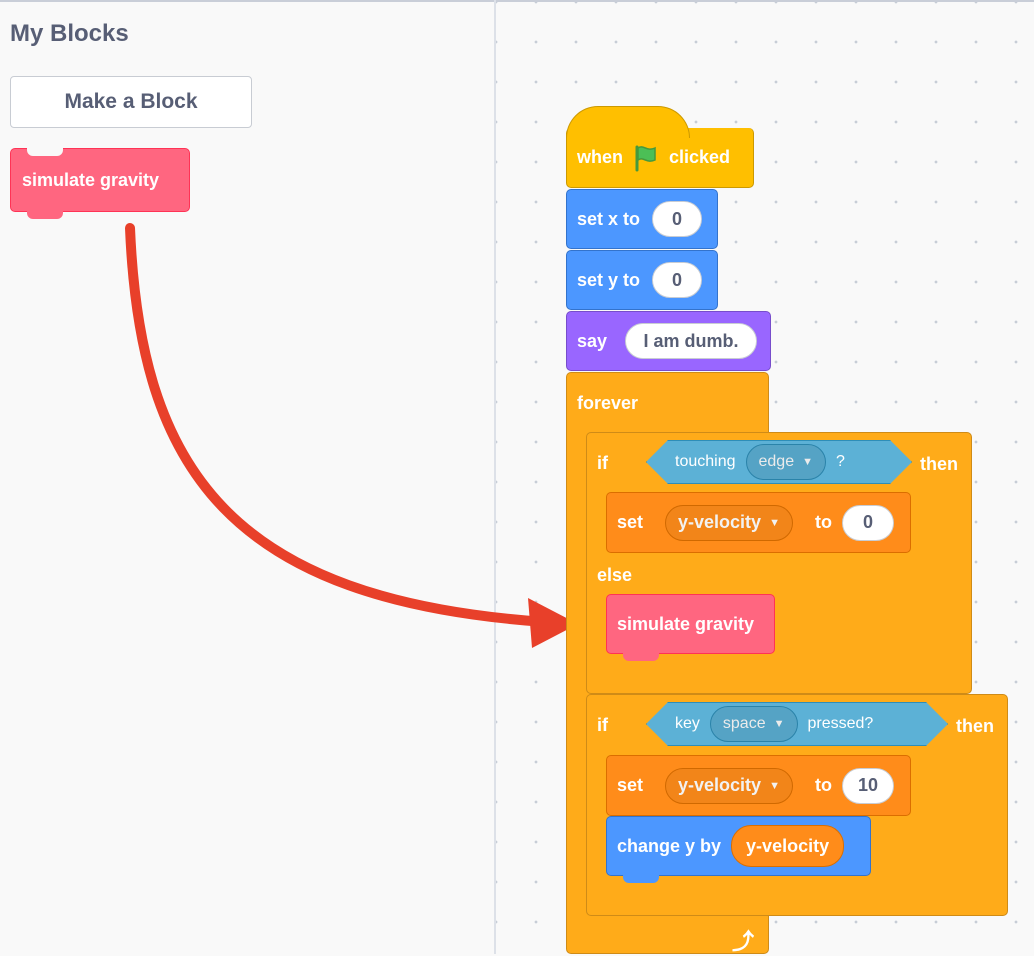  What do you see at coordinates (754, 724) in the screenshot?
I see `key-dropdown: space ▼` at bounding box center [754, 724].